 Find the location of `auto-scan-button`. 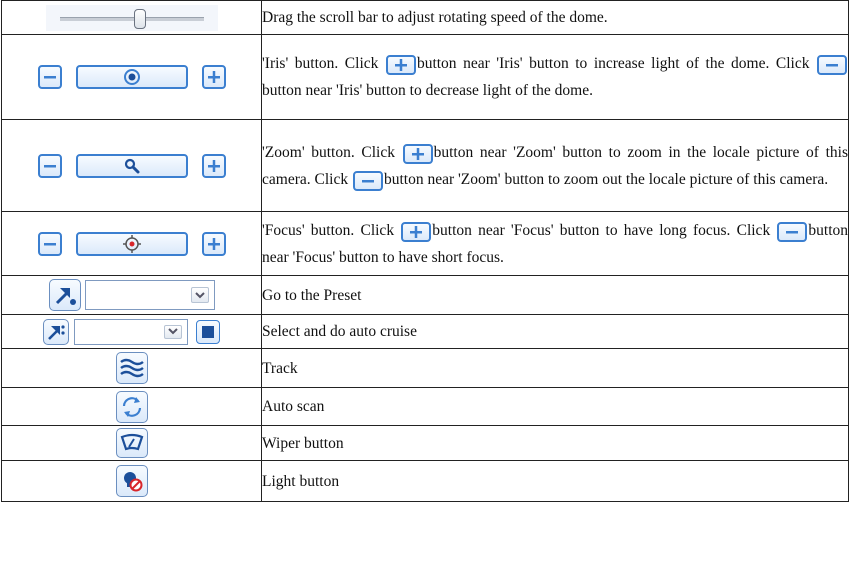

auto-scan-button is located at coordinates (131, 406).